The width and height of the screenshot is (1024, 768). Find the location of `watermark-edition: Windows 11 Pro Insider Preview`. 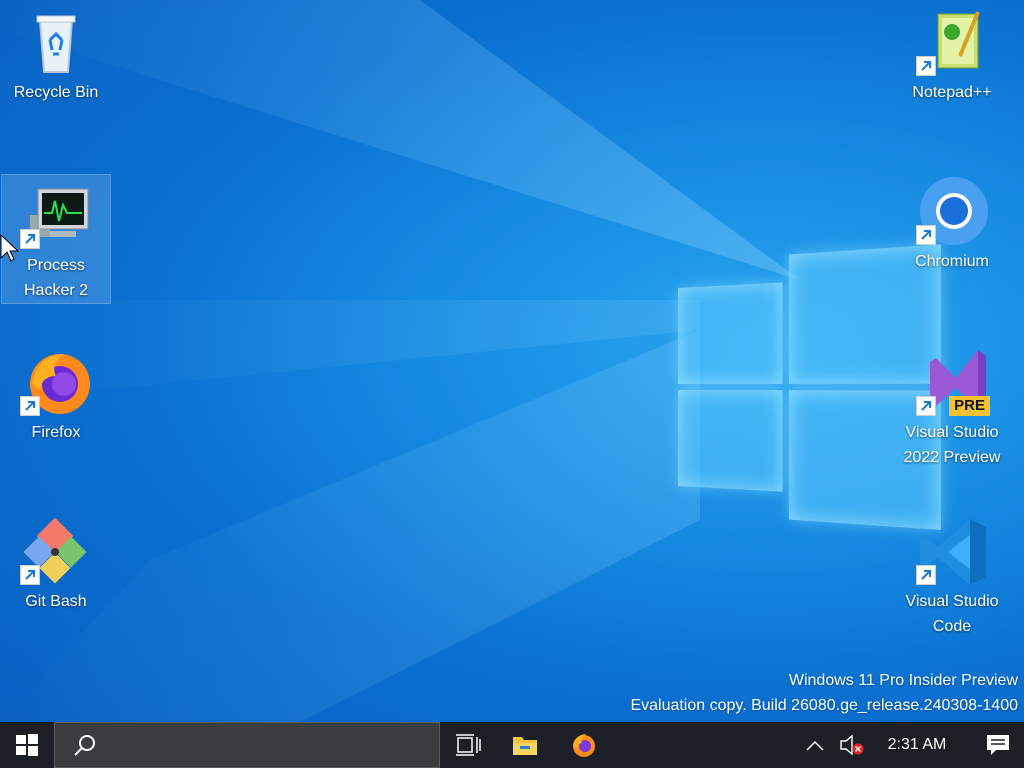

watermark-edition: Windows 11 Pro Insider Preview is located at coordinates (903, 680).